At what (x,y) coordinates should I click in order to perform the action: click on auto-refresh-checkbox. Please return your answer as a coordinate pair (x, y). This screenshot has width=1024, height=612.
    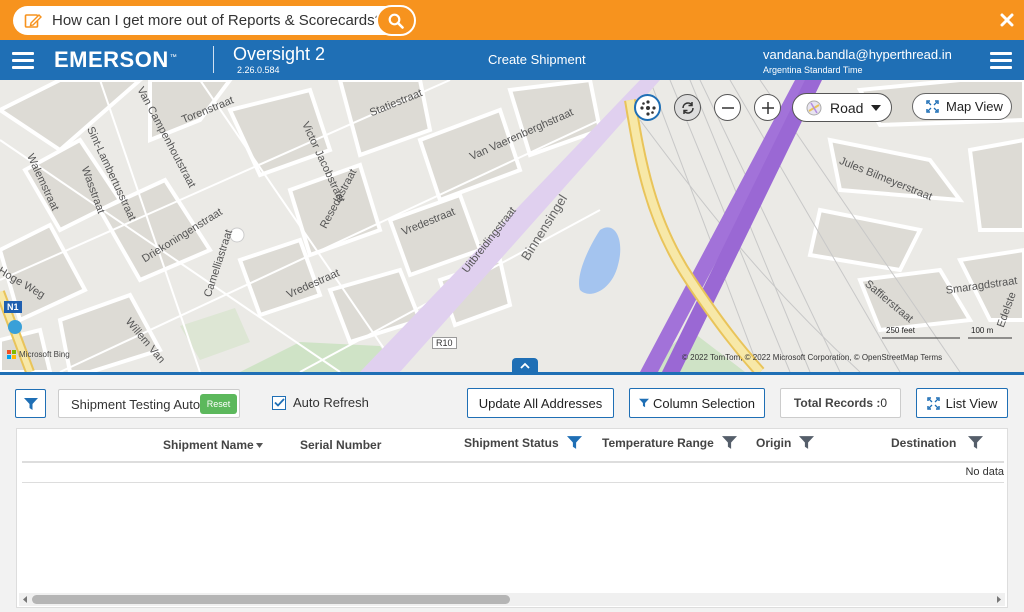
    Looking at the image, I should click on (279, 402).